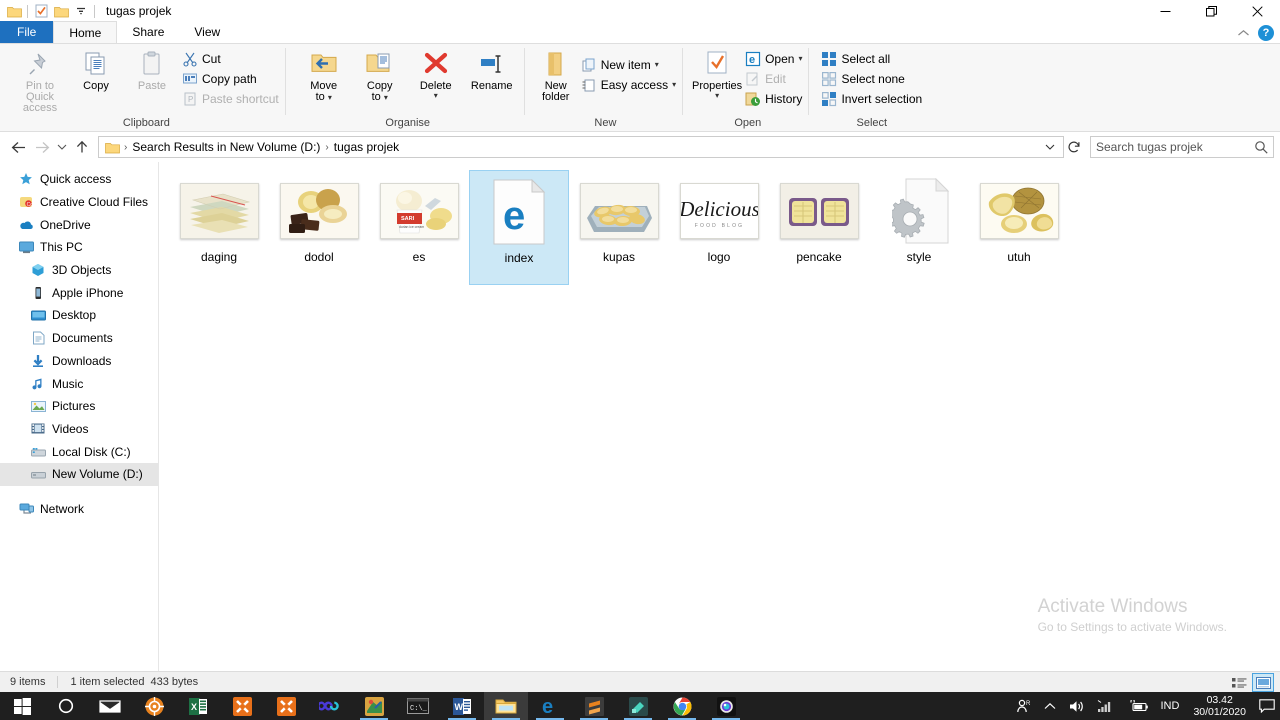 The image size is (1280, 720). What do you see at coordinates (619, 227) in the screenshot?
I see `file-item-kupas: kupas` at bounding box center [619, 227].